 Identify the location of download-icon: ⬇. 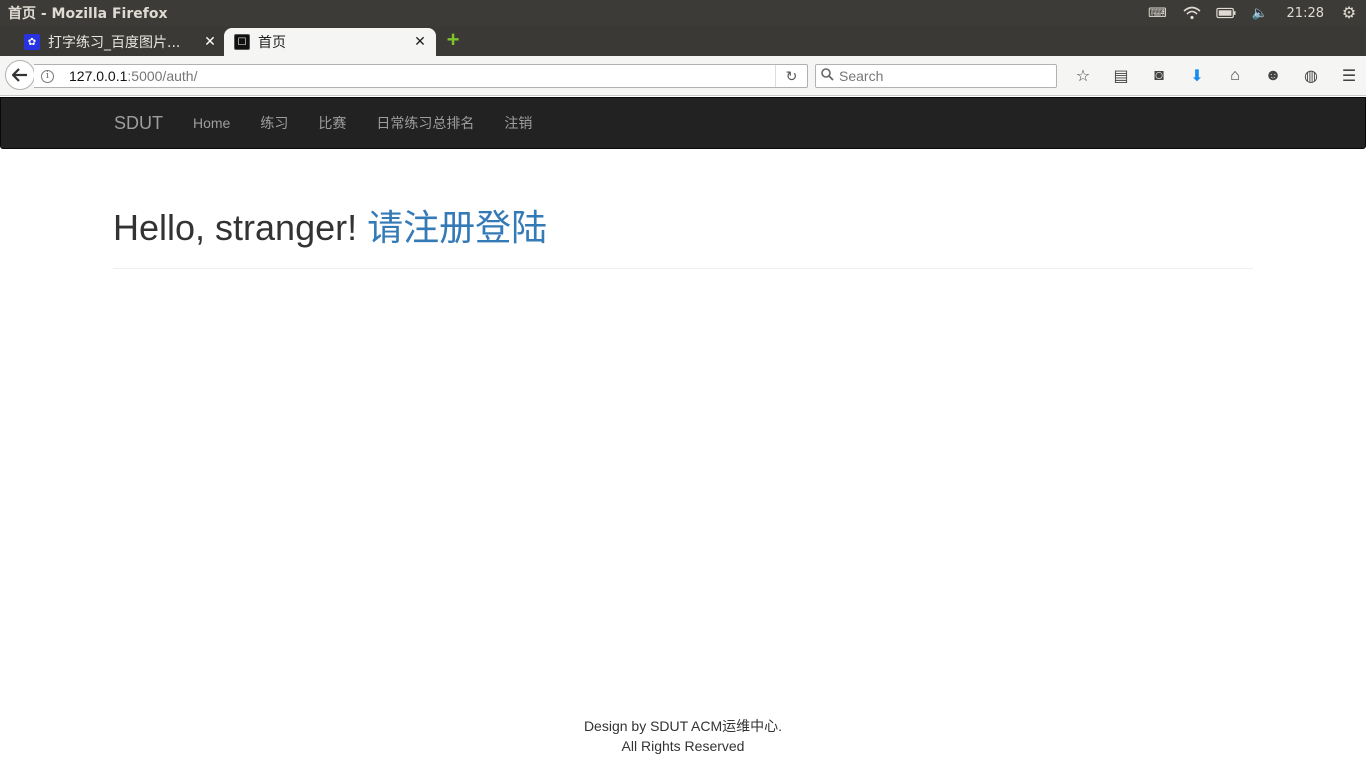
(1197, 76).